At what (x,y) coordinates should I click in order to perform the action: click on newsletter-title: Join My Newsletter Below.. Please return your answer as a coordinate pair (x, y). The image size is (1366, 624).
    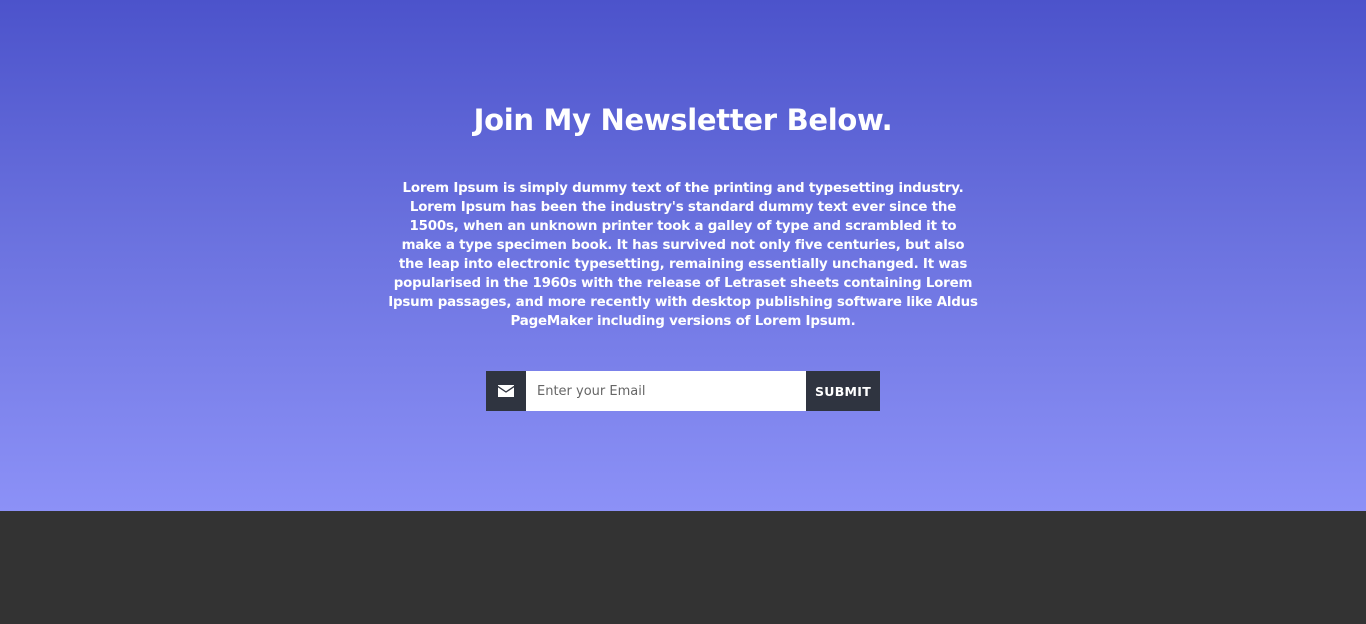
    Looking at the image, I should click on (683, 120).